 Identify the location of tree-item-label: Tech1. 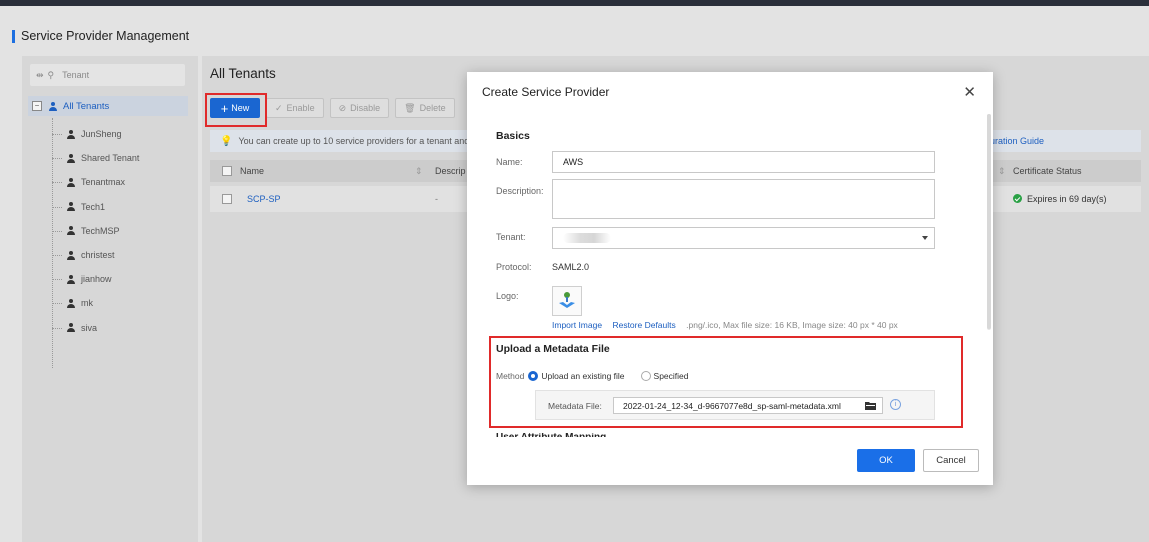
(93, 206).